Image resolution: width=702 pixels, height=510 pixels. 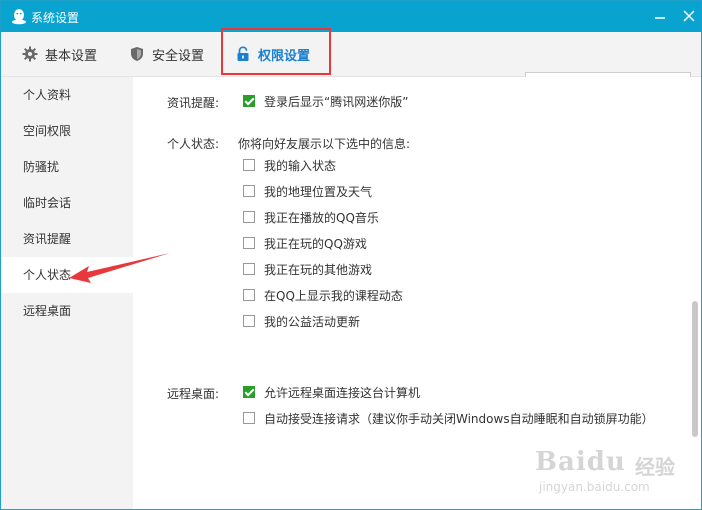 What do you see at coordinates (137, 54) in the screenshot?
I see `shield-icon` at bounding box center [137, 54].